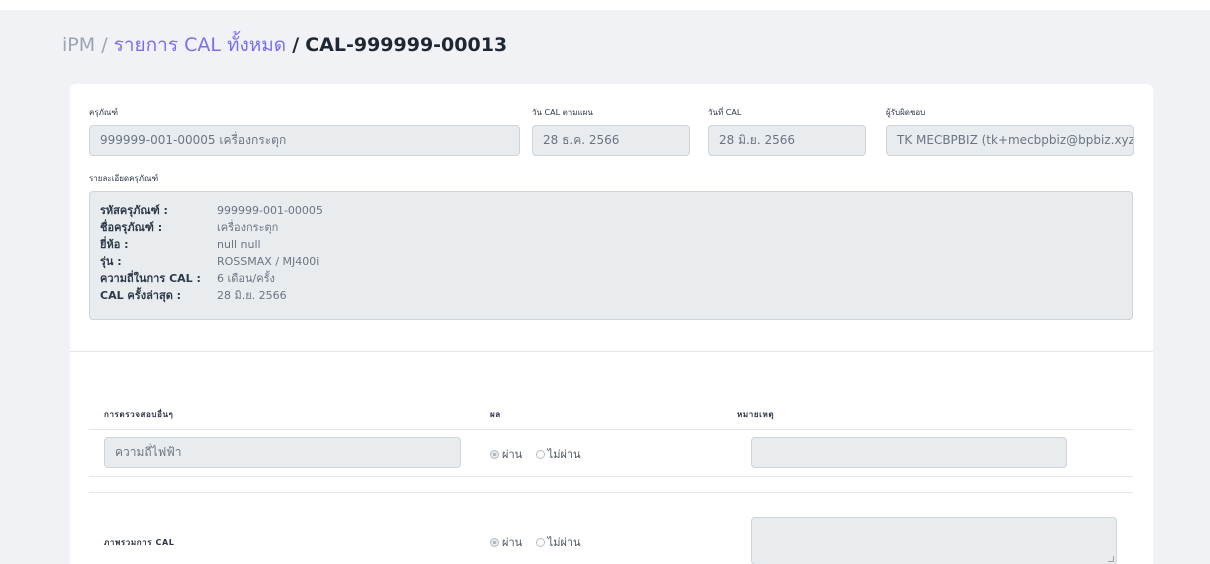 The width and height of the screenshot is (1210, 564). I want to click on detail-row: ยี่ห้อ : null null, so click(180, 244).